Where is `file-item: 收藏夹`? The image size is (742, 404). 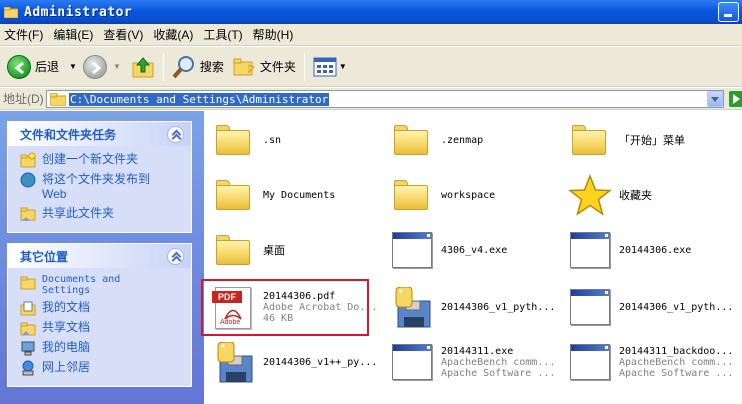
file-item: 收藏夹 is located at coordinates (609, 195).